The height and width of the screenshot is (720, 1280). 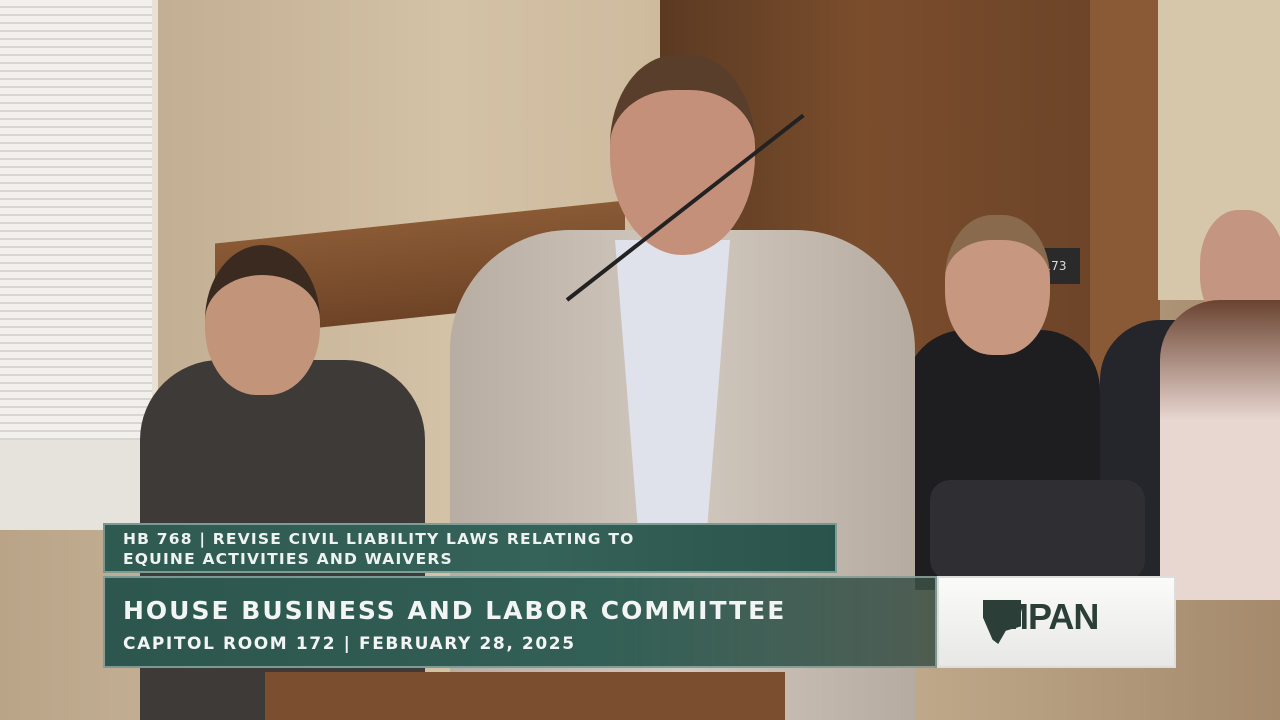 What do you see at coordinates (1220, 450) in the screenshot?
I see `seated-woman-right` at bounding box center [1220, 450].